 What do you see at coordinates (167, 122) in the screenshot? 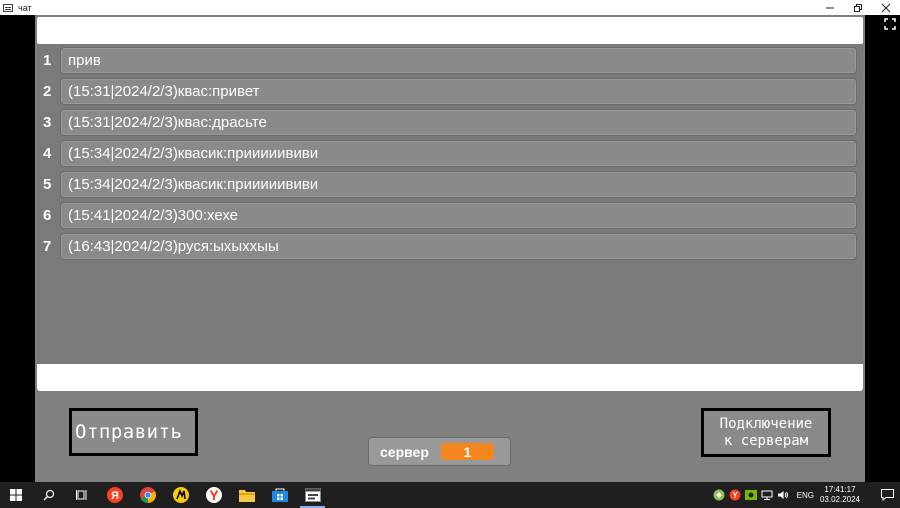
I see `list-item-text: (15:31|2024/2/3)квас:драсьте` at bounding box center [167, 122].